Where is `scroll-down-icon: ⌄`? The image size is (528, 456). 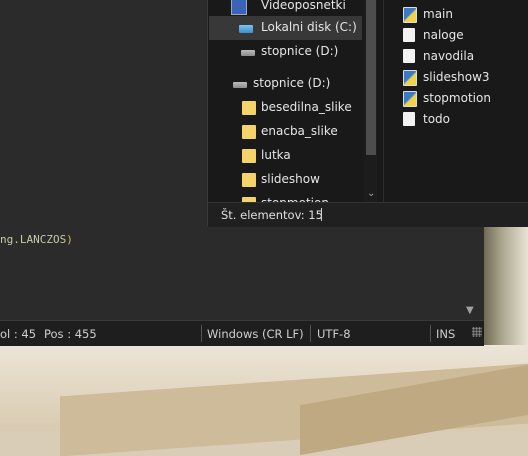
scroll-down-icon: ⌄ is located at coordinates (371, 193).